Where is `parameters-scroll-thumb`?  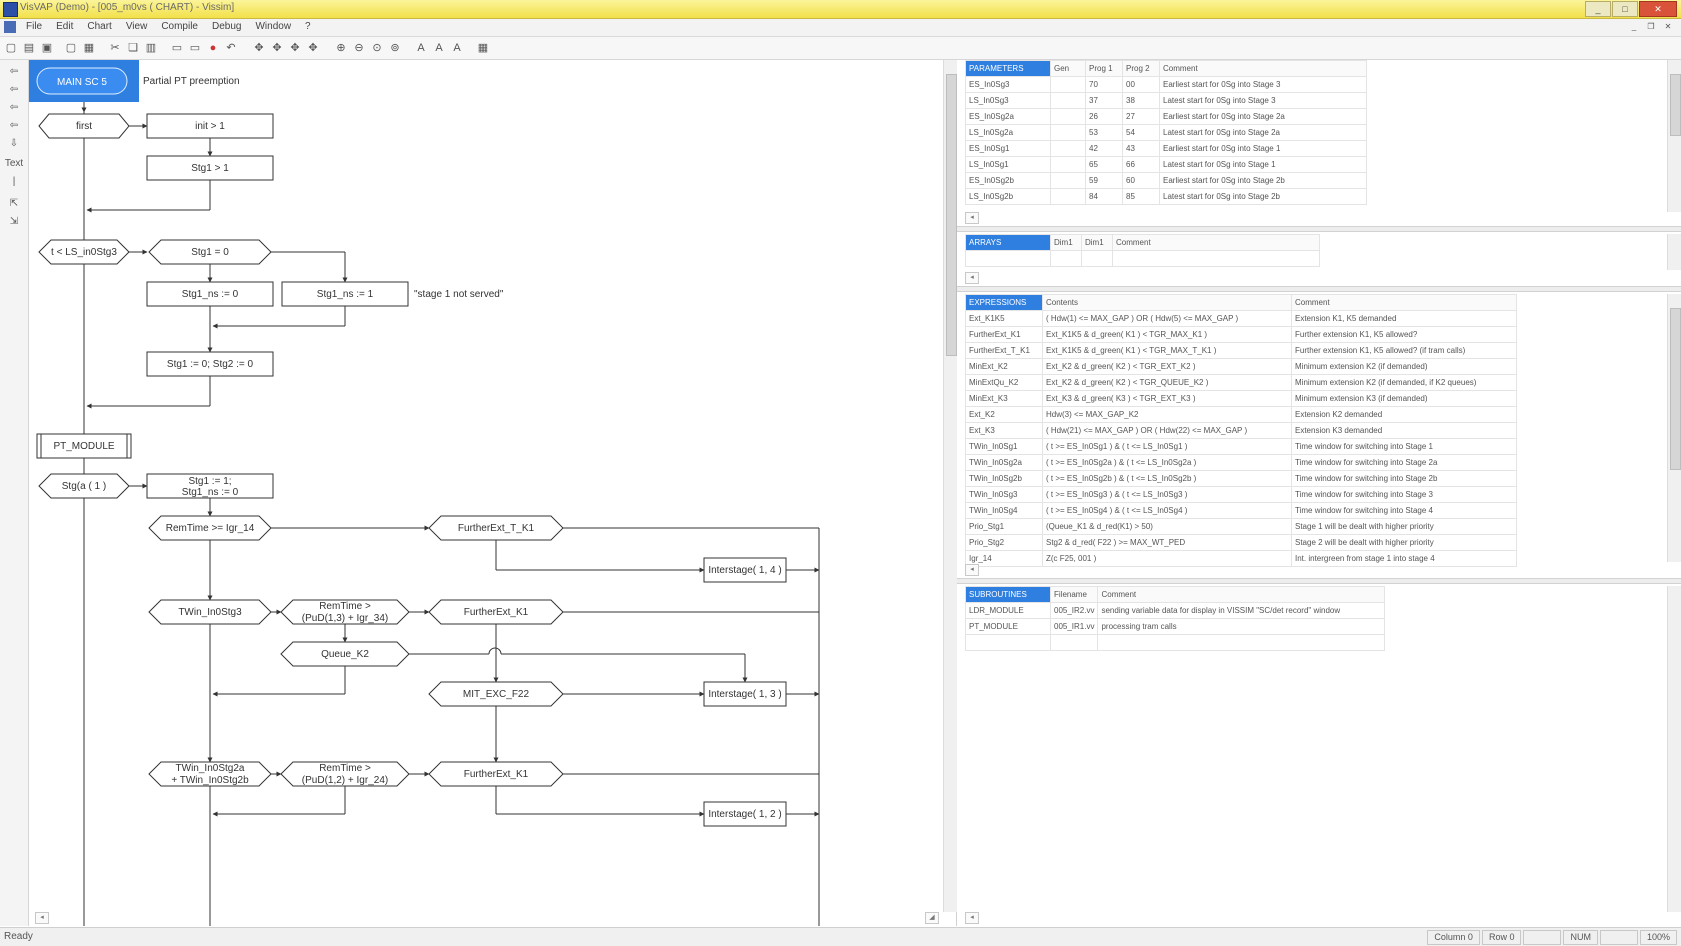 parameters-scroll-thumb is located at coordinates (1675, 105).